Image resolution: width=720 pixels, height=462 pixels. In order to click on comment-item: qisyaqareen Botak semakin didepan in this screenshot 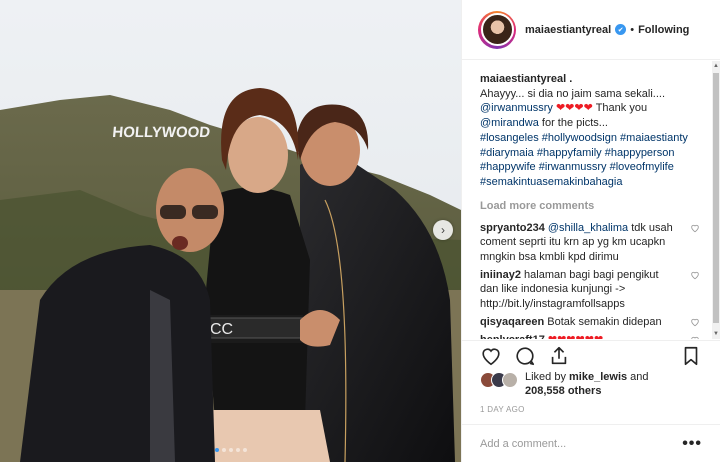, I will do `click(591, 322)`.